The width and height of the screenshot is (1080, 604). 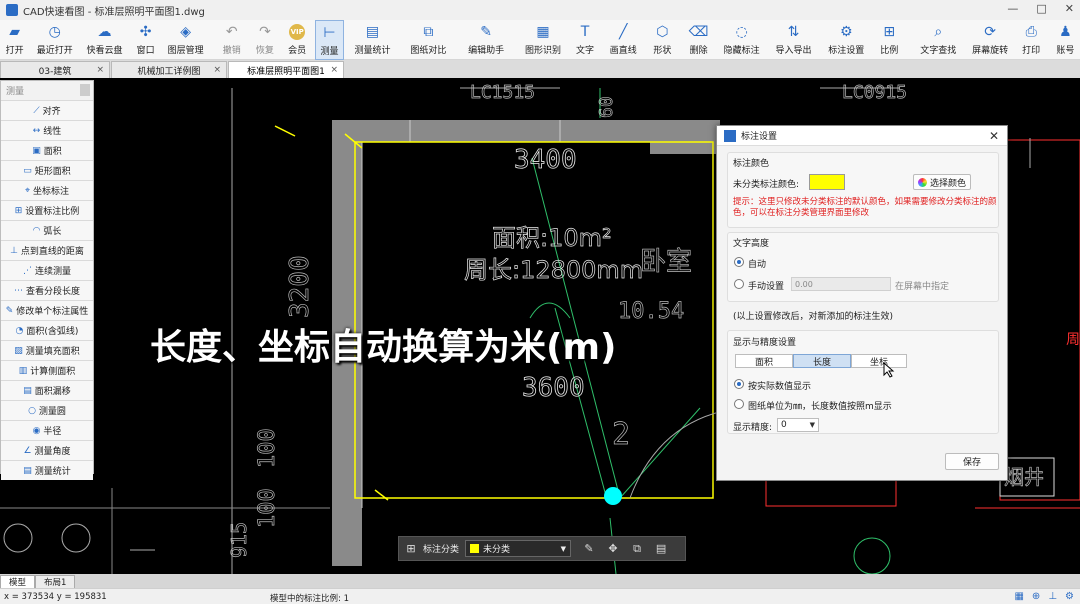 I want to click on measure-item-coordinate: ⌖ 坐标标注, so click(x=47, y=190).